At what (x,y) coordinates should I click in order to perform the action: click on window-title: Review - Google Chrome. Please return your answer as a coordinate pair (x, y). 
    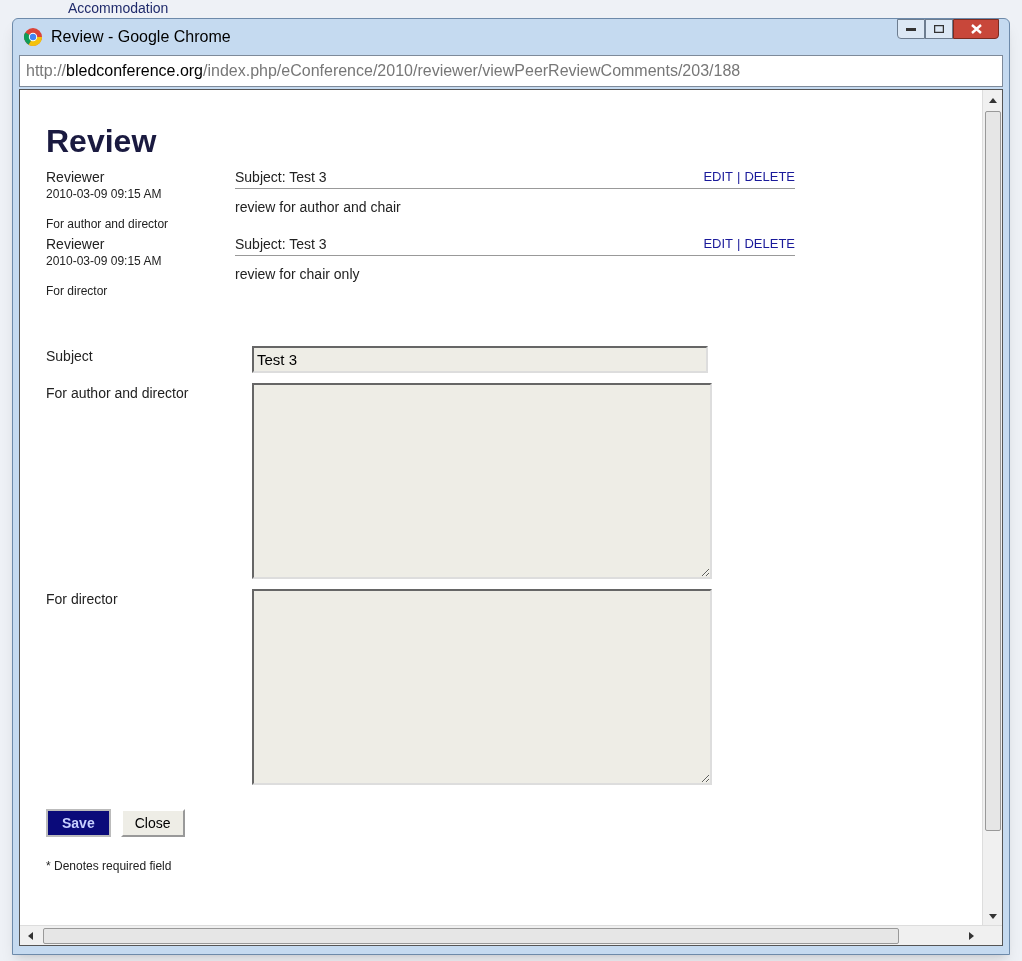
    Looking at the image, I should click on (141, 37).